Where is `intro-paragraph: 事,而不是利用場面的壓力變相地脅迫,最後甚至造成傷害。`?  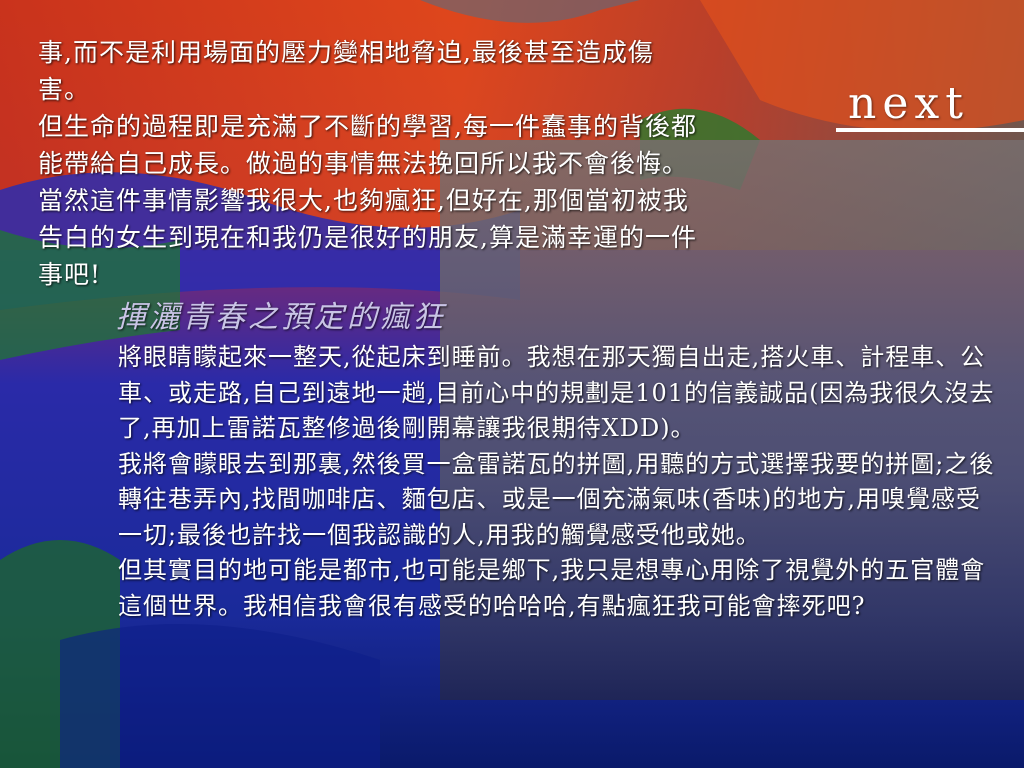 intro-paragraph: 事,而不是利用場面的壓力變相地脅迫,最後甚至造成傷害。 is located at coordinates (346, 71).